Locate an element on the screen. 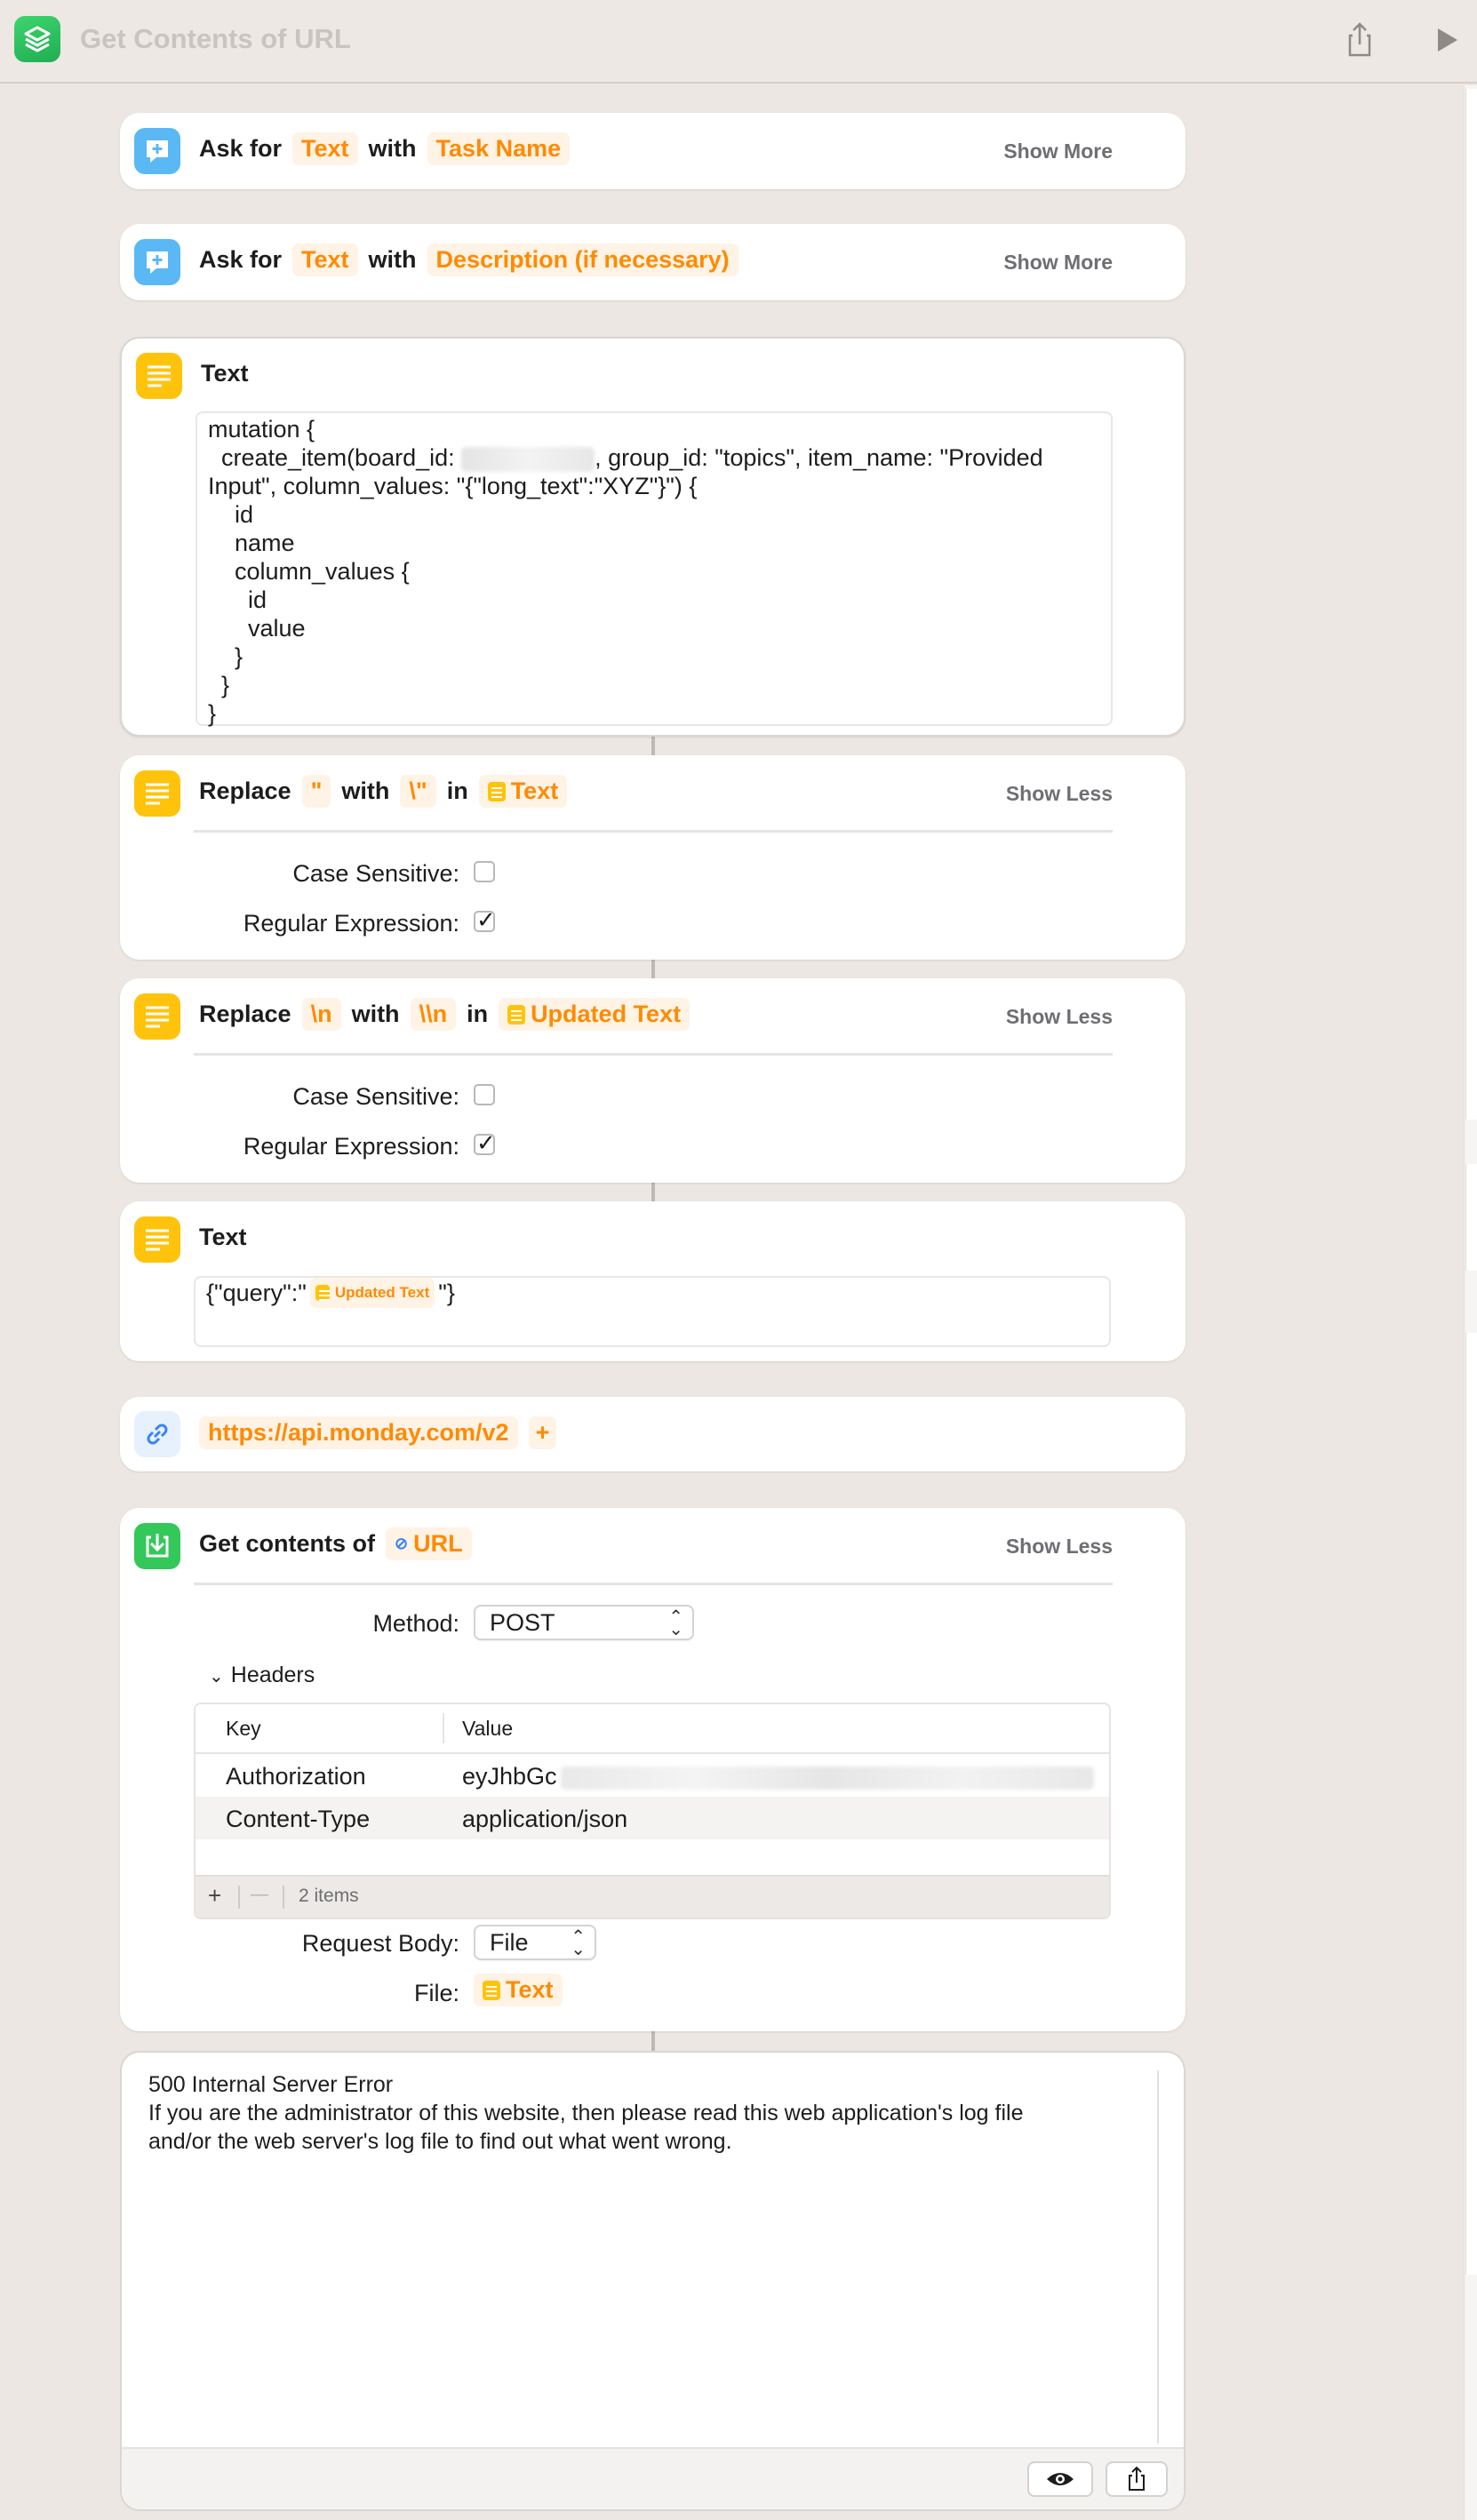 Image resolution: width=1477 pixels, height=2520 pixels. header-value: eyJhbGc is located at coordinates (778, 1776).